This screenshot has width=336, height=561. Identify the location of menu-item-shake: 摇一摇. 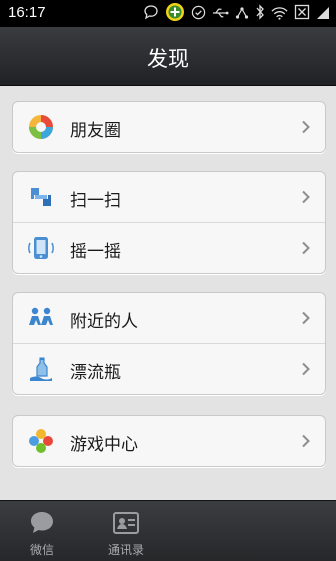
(169, 247).